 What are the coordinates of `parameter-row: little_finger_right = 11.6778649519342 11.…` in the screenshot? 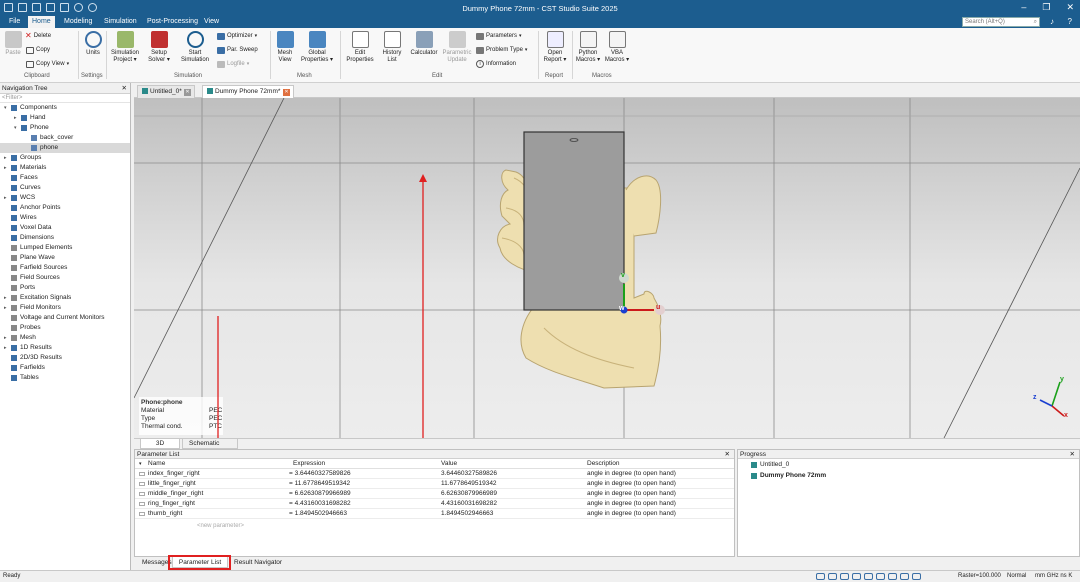 It's located at (434, 484).